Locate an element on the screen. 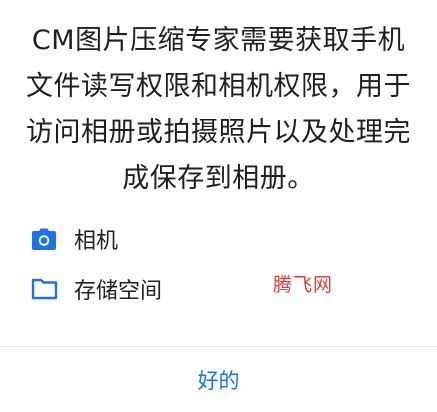 This screenshot has height=412, width=437. watermark-text: 腾飞网 is located at coordinates (303, 285).